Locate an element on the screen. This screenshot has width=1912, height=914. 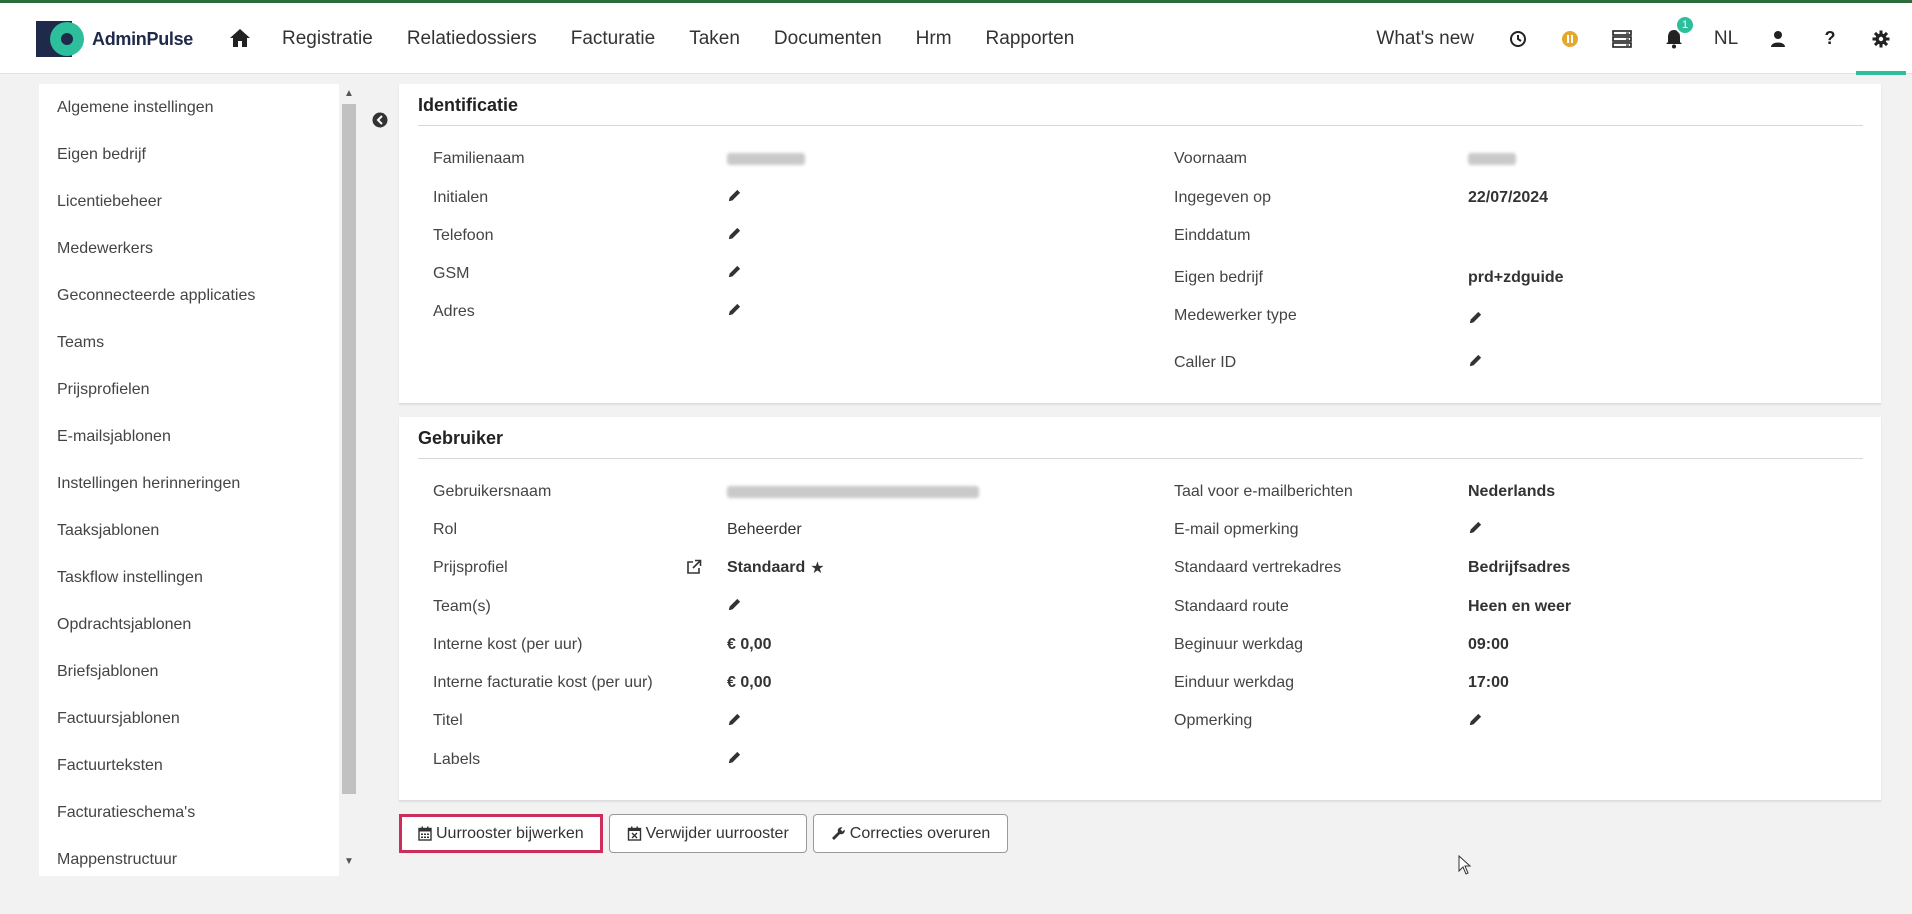
eigen-bedrijf-label: Eigen bedrijf is located at coordinates (1218, 277).